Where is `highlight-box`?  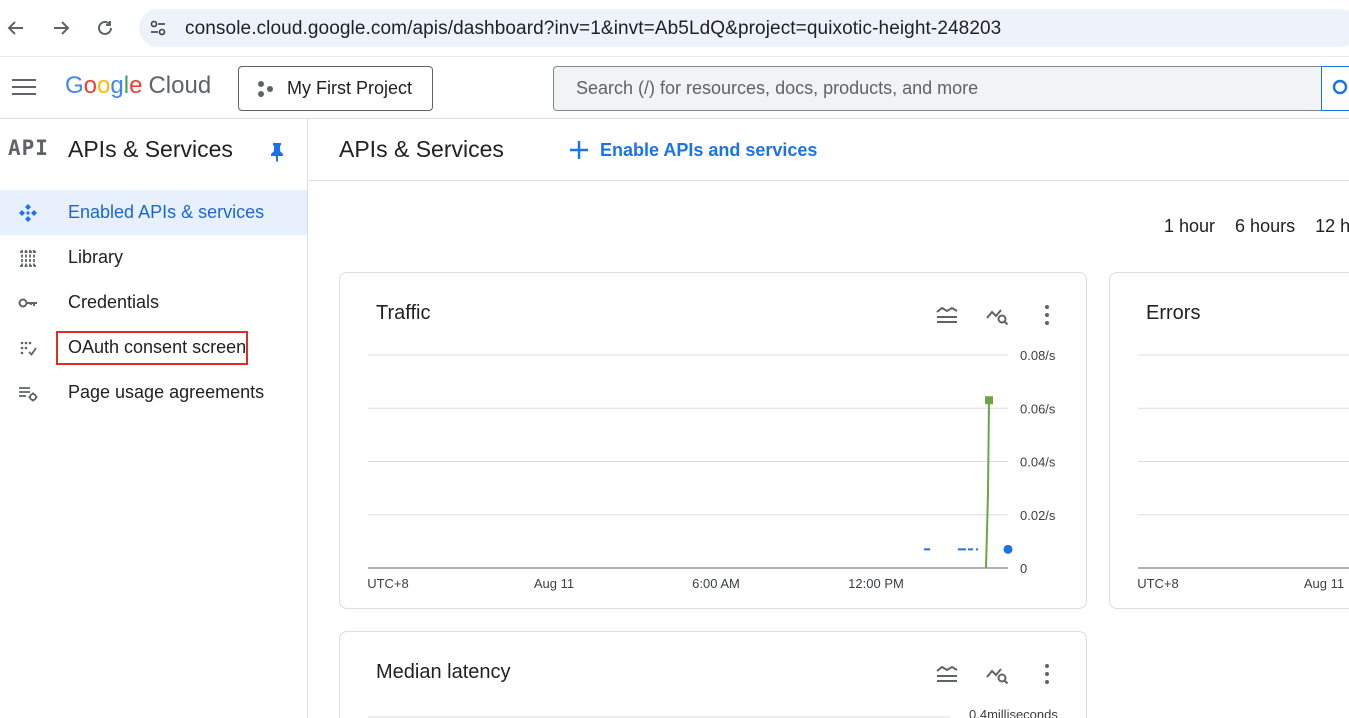 highlight-box is located at coordinates (152, 348).